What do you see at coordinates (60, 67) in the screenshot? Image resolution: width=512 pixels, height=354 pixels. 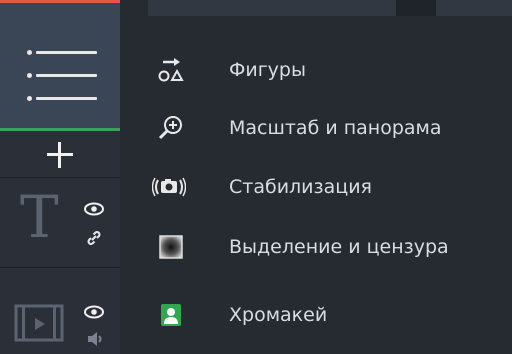 I see `menu-toggle-button` at bounding box center [60, 67].